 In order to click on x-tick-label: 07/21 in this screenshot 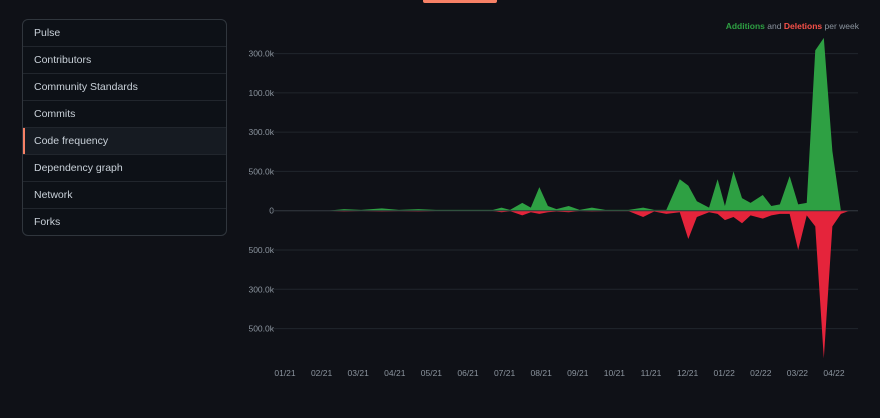, I will do `click(505, 373)`.